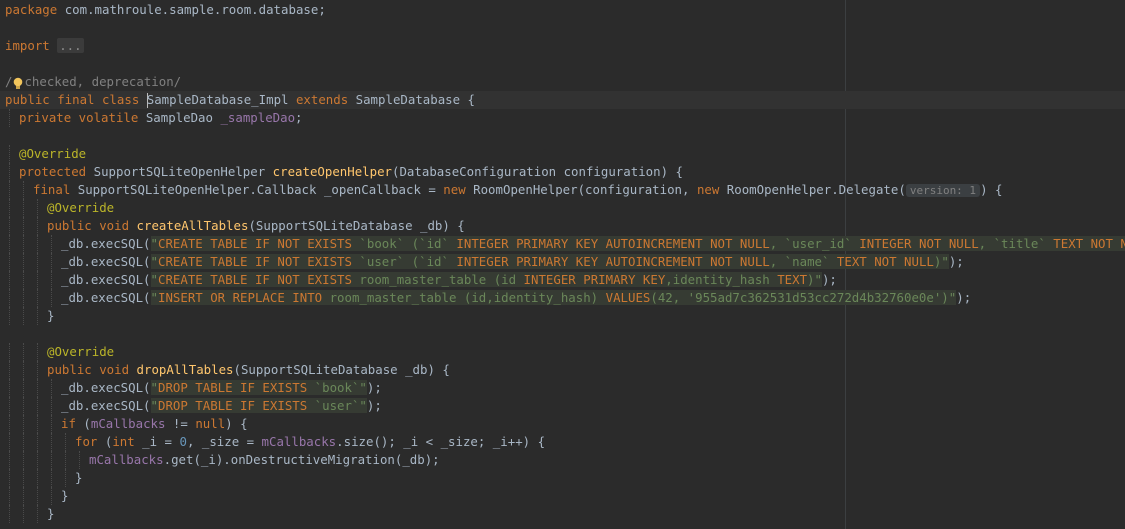 The image size is (1125, 529). Describe the element at coordinates (224, 441) in the screenshot. I see `code-token: , _size =` at that location.